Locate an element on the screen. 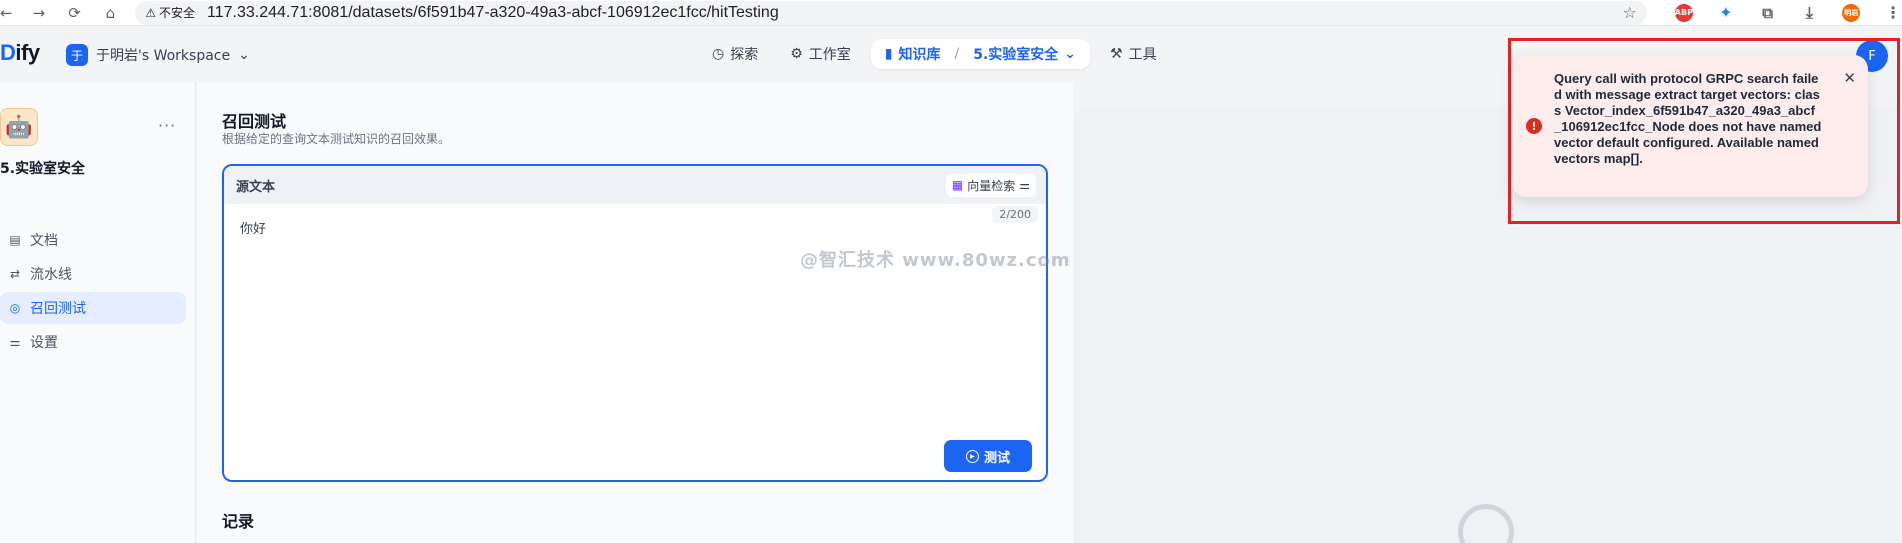  nav-explore: ◷ 探索 is located at coordinates (735, 54).